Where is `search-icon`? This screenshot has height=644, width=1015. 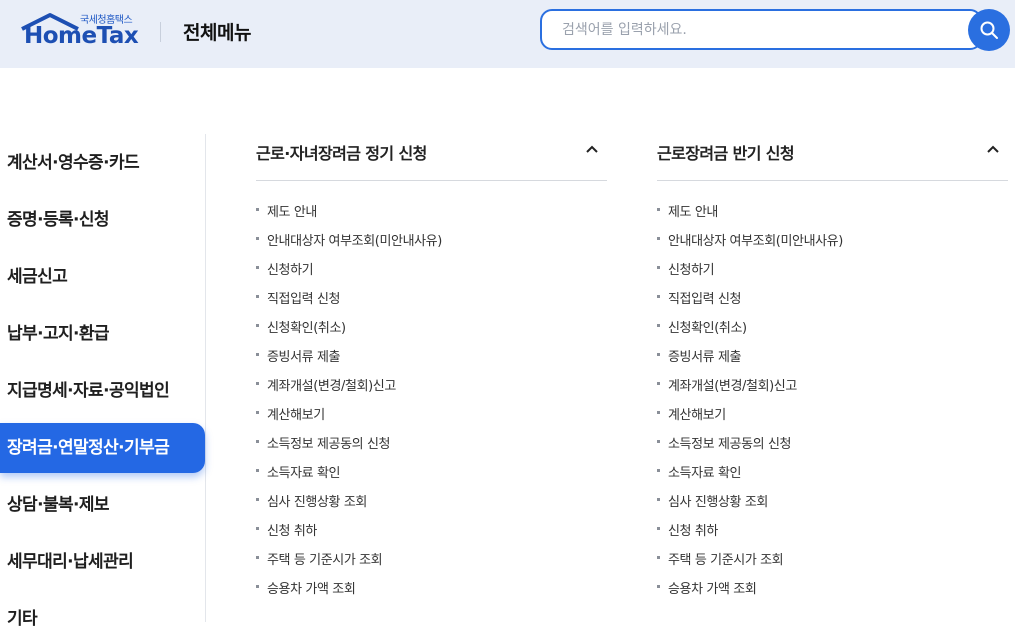 search-icon is located at coordinates (989, 30).